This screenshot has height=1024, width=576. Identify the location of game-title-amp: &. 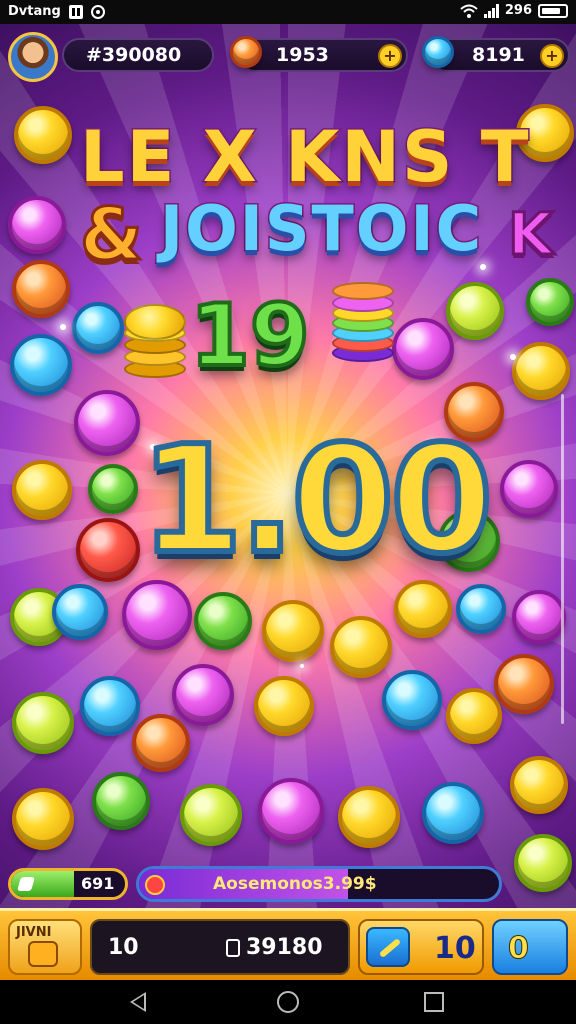
(112, 234).